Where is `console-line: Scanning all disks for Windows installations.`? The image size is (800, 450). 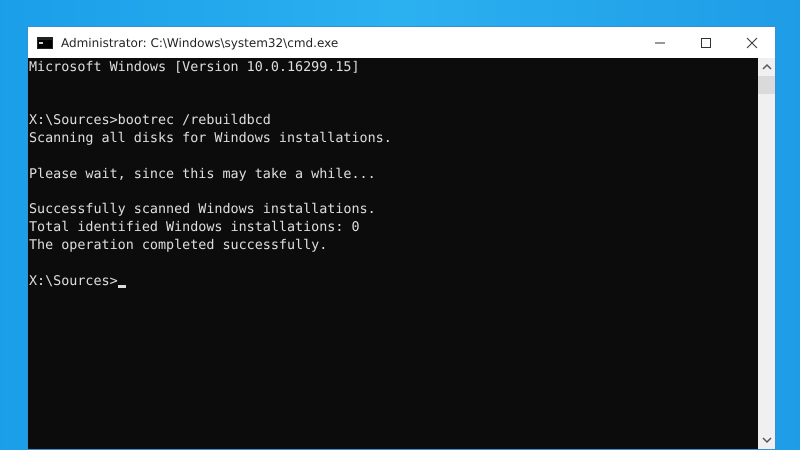
console-line: Scanning all disks for Windows installations. is located at coordinates (210, 139).